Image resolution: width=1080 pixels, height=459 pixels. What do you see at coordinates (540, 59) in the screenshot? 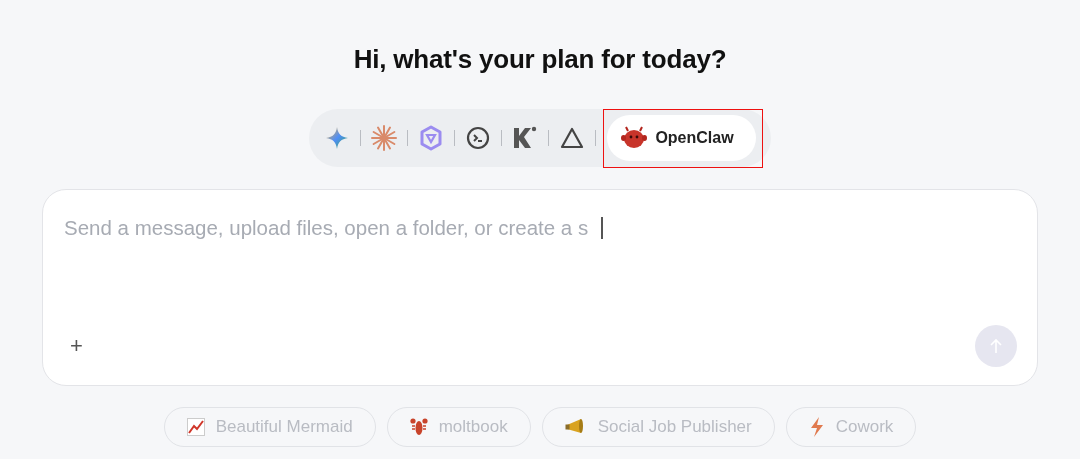
I see `greeting-heading: Hi, what's your plan for today?` at bounding box center [540, 59].